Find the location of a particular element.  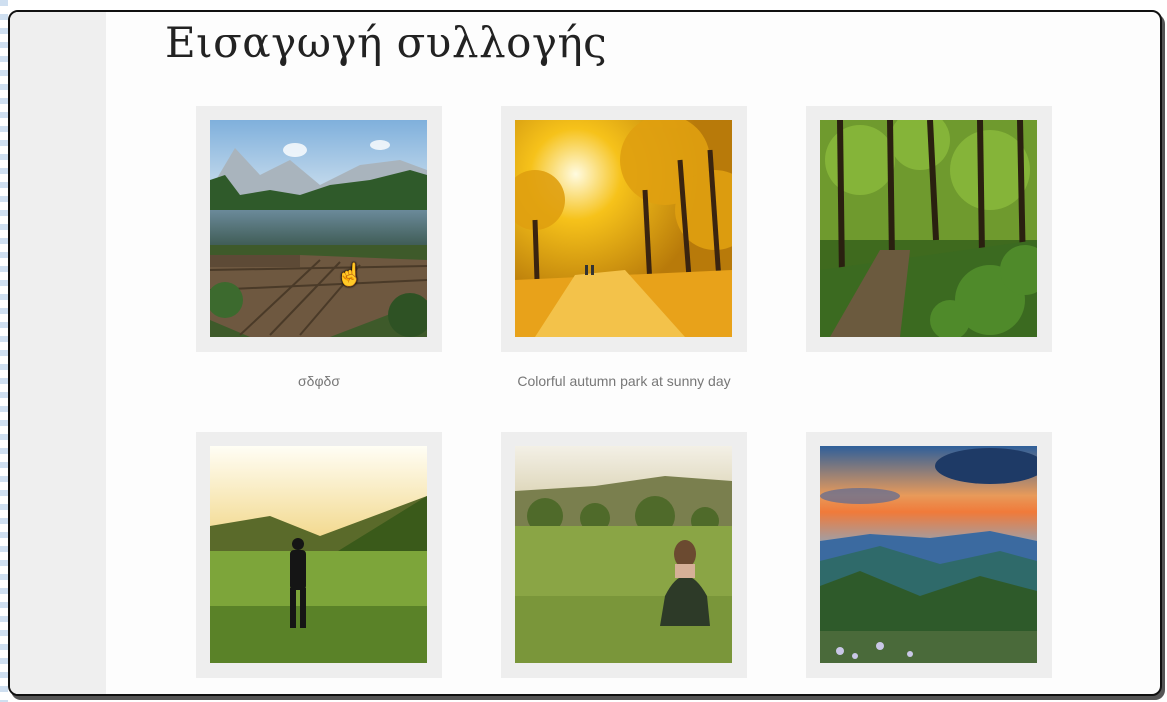

gallery-image-forest-path is located at coordinates (928, 228).